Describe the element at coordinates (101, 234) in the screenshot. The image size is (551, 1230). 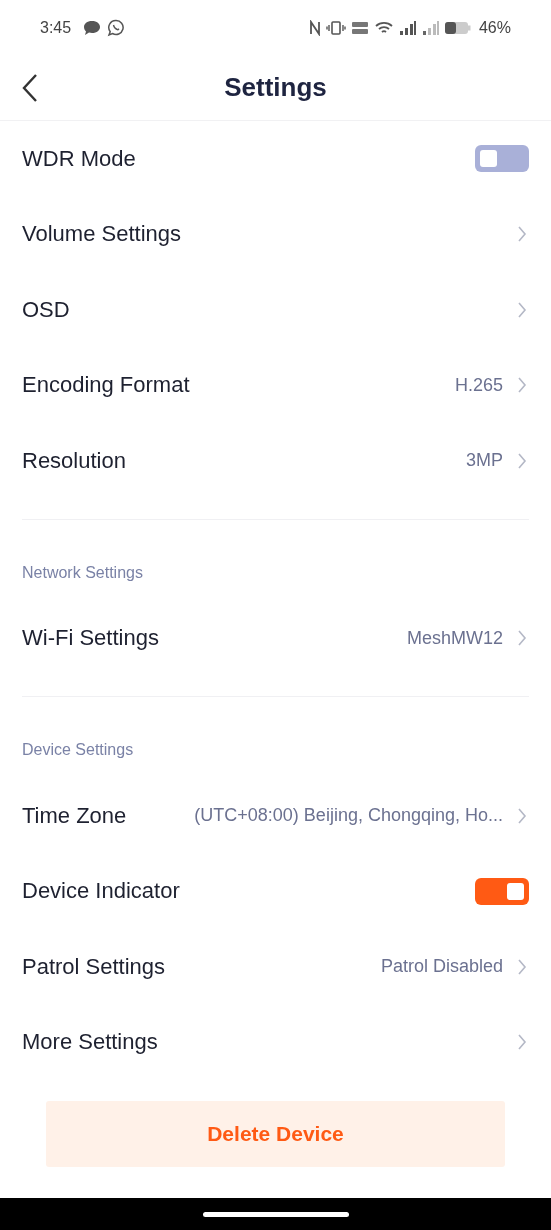
I see `setting-label: Volume Settings` at that location.